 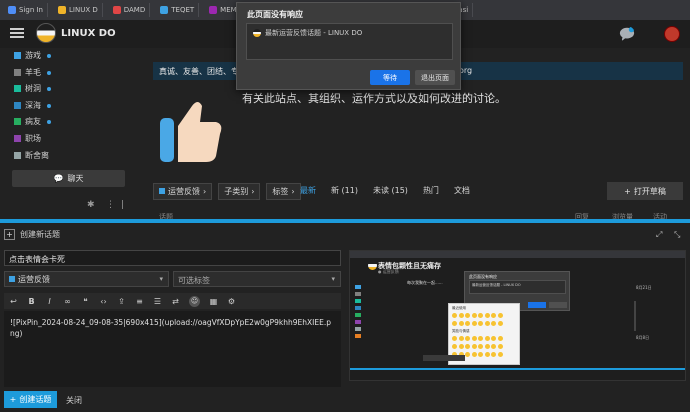 I want to click on italic-icon: I, so click(x=49, y=301).